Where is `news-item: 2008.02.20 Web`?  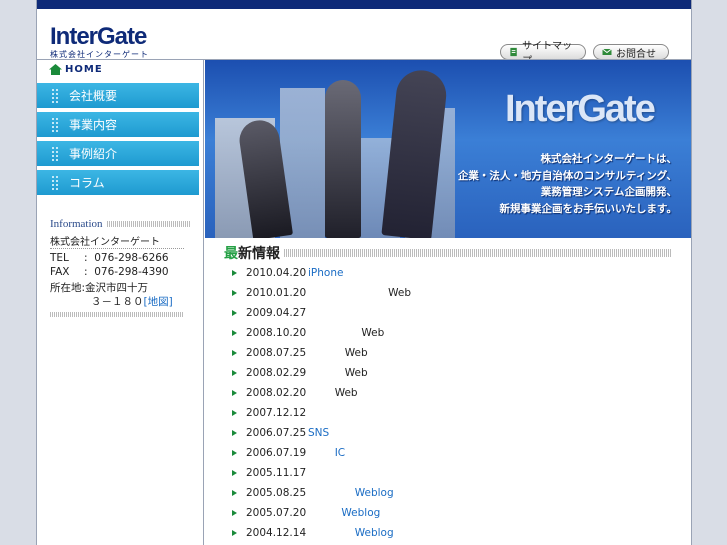
news-item: 2008.02.20 Web is located at coordinates (452, 393).